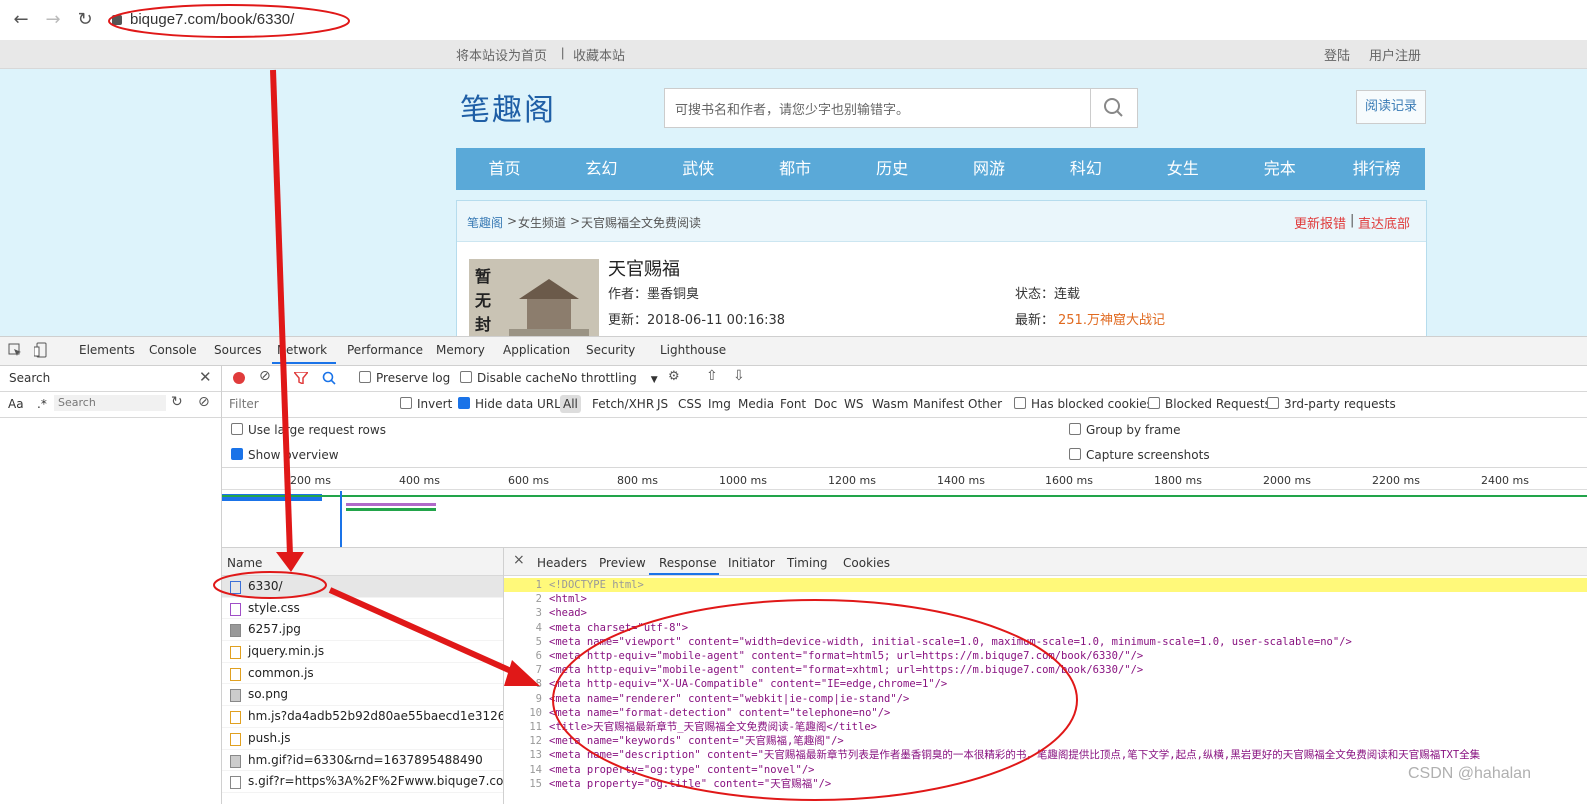 Image resolution: width=1587 pixels, height=804 pixels. What do you see at coordinates (229, 21) in the screenshot?
I see `url-highlight-circle` at bounding box center [229, 21].